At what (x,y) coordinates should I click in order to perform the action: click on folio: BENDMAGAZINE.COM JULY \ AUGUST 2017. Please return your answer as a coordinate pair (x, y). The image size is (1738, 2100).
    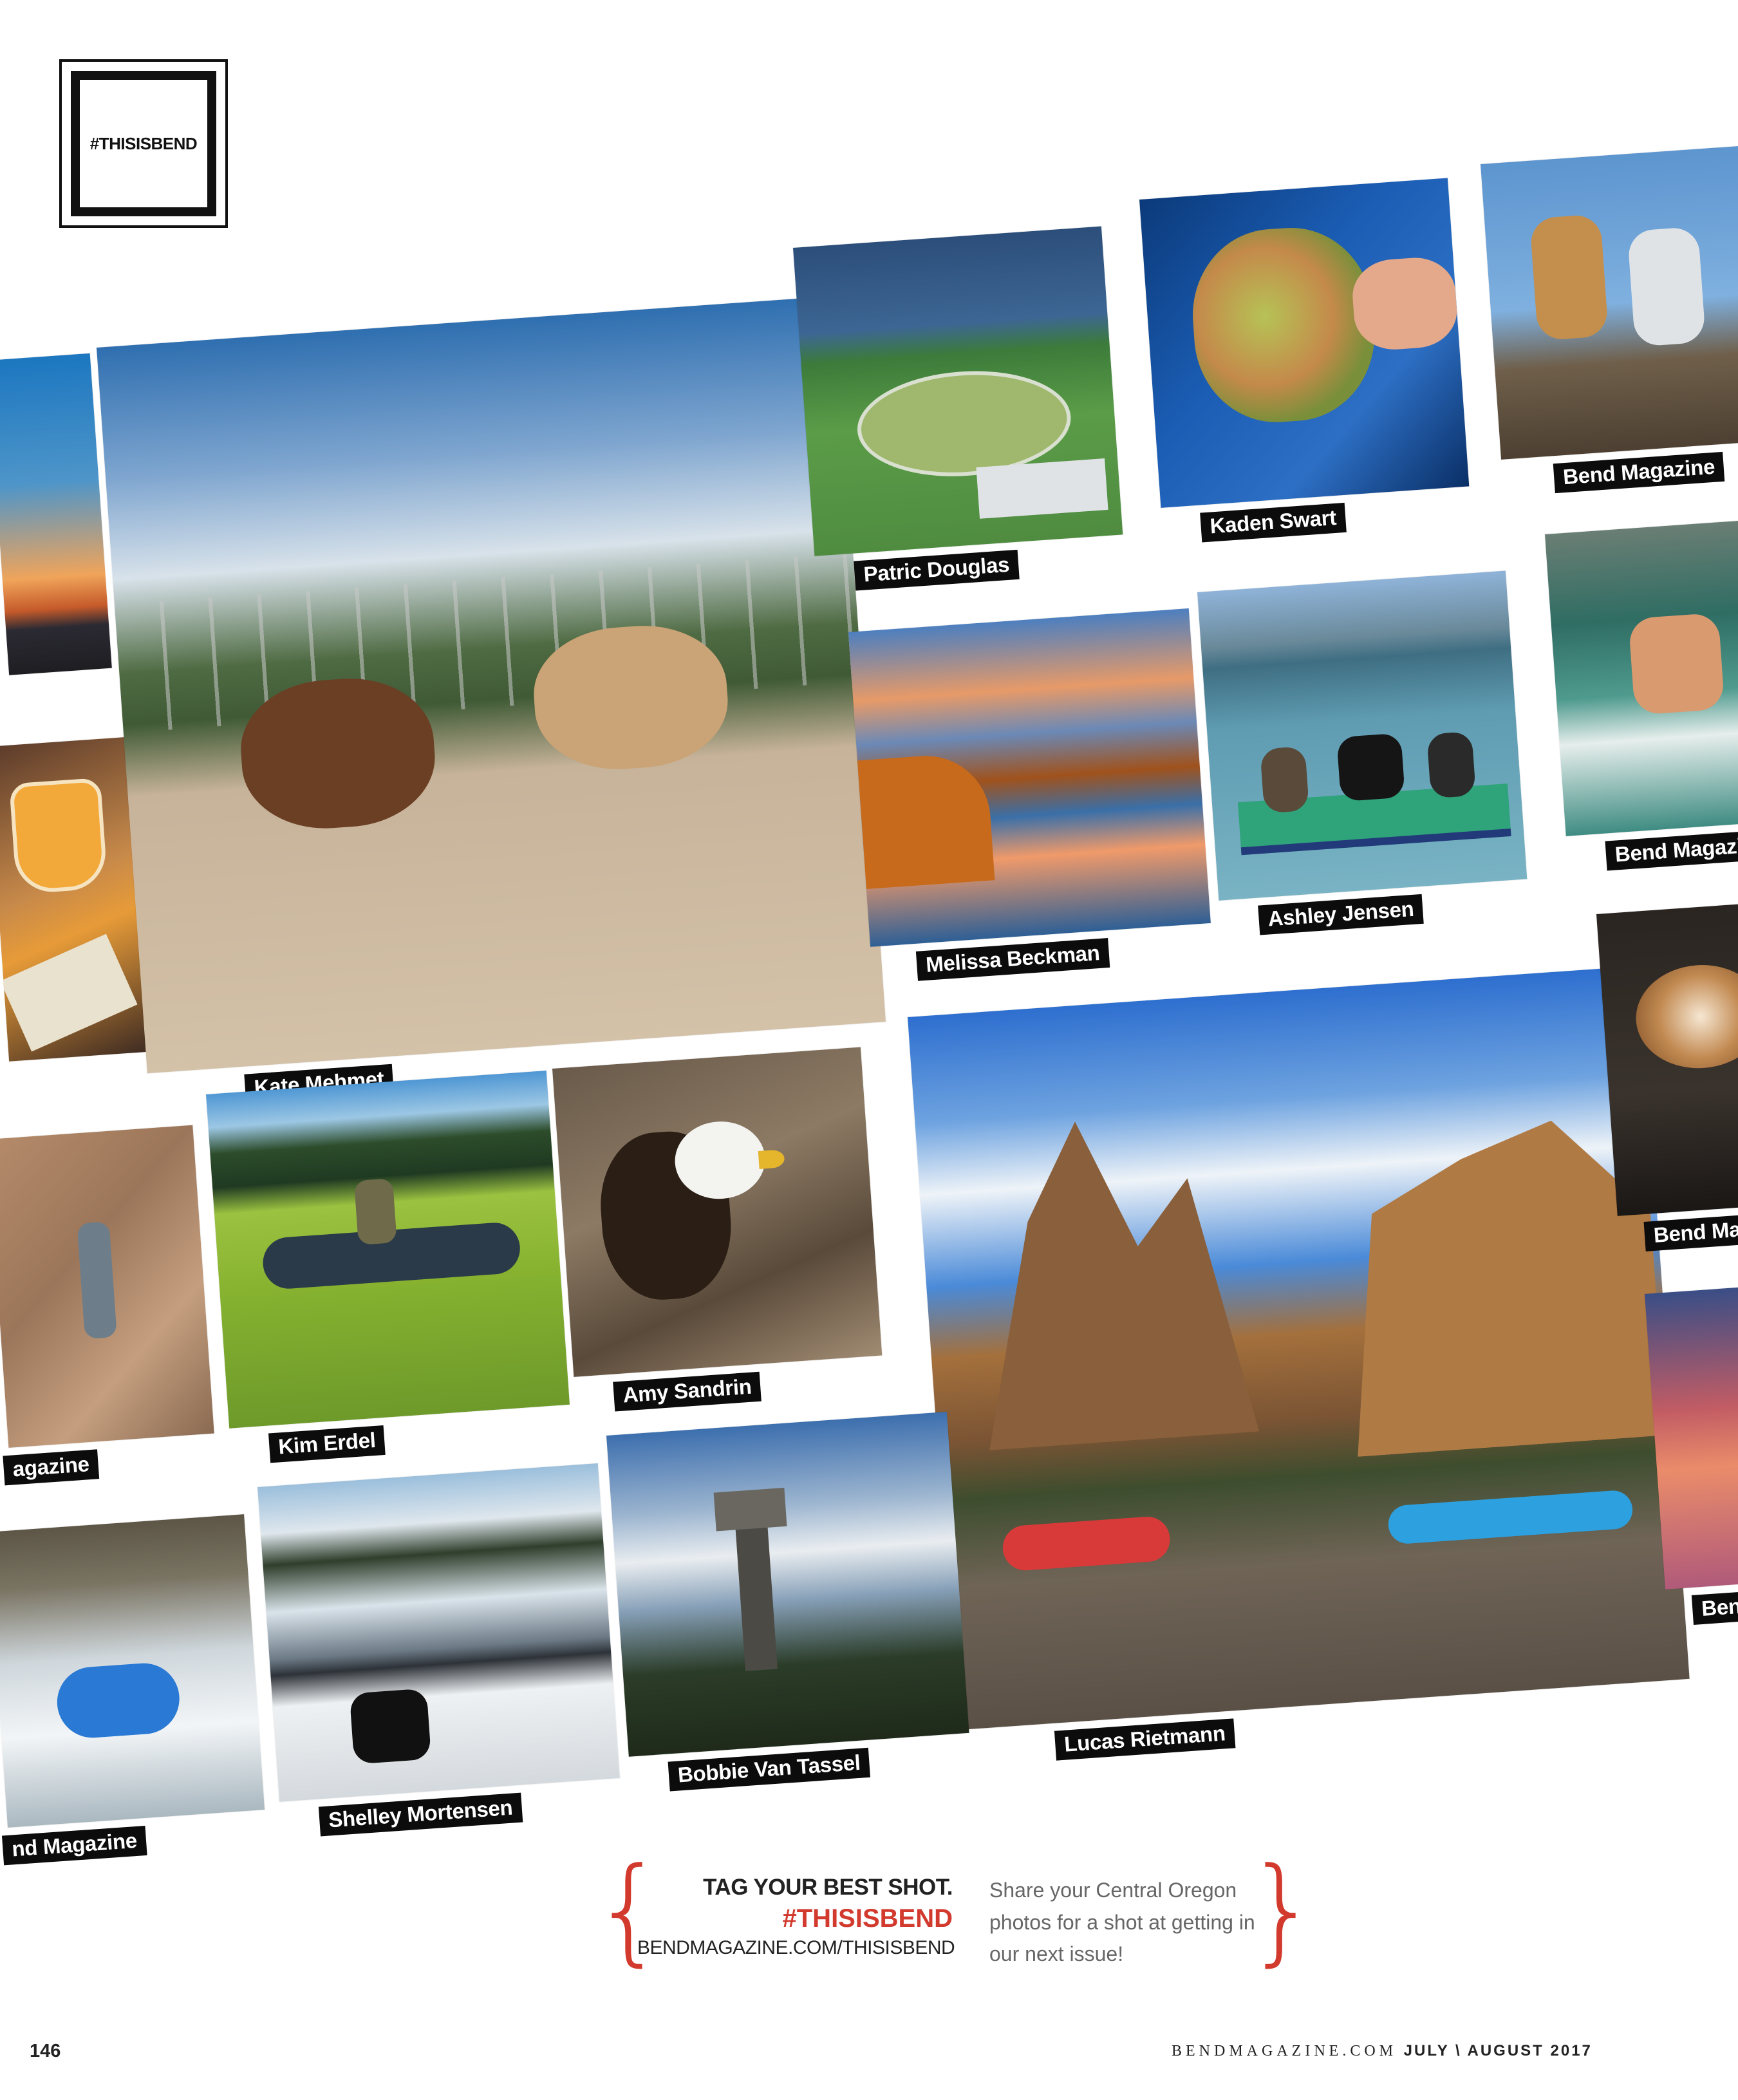
    Looking at the image, I should click on (1382, 2051).